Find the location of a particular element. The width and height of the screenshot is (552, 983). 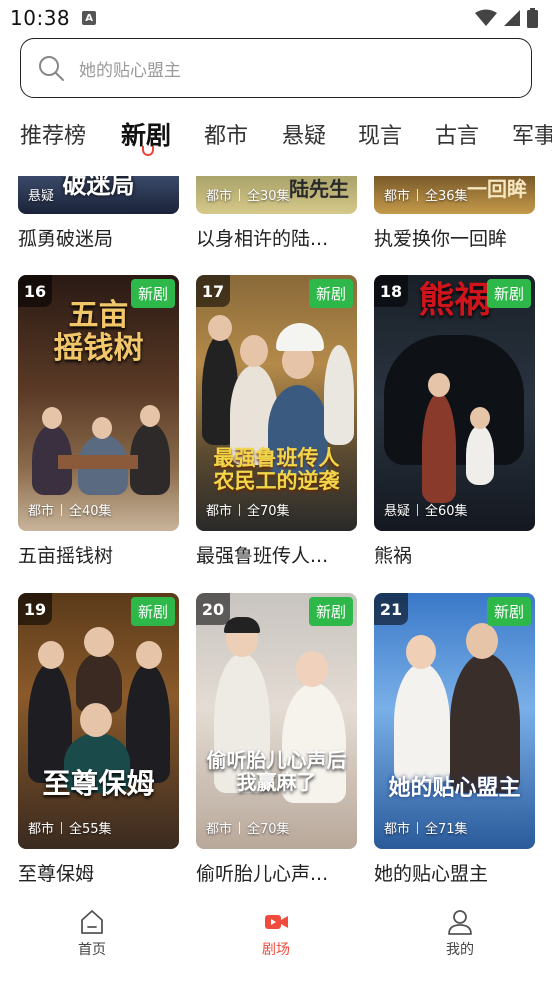

rank-badge: 17 is located at coordinates (213, 291).